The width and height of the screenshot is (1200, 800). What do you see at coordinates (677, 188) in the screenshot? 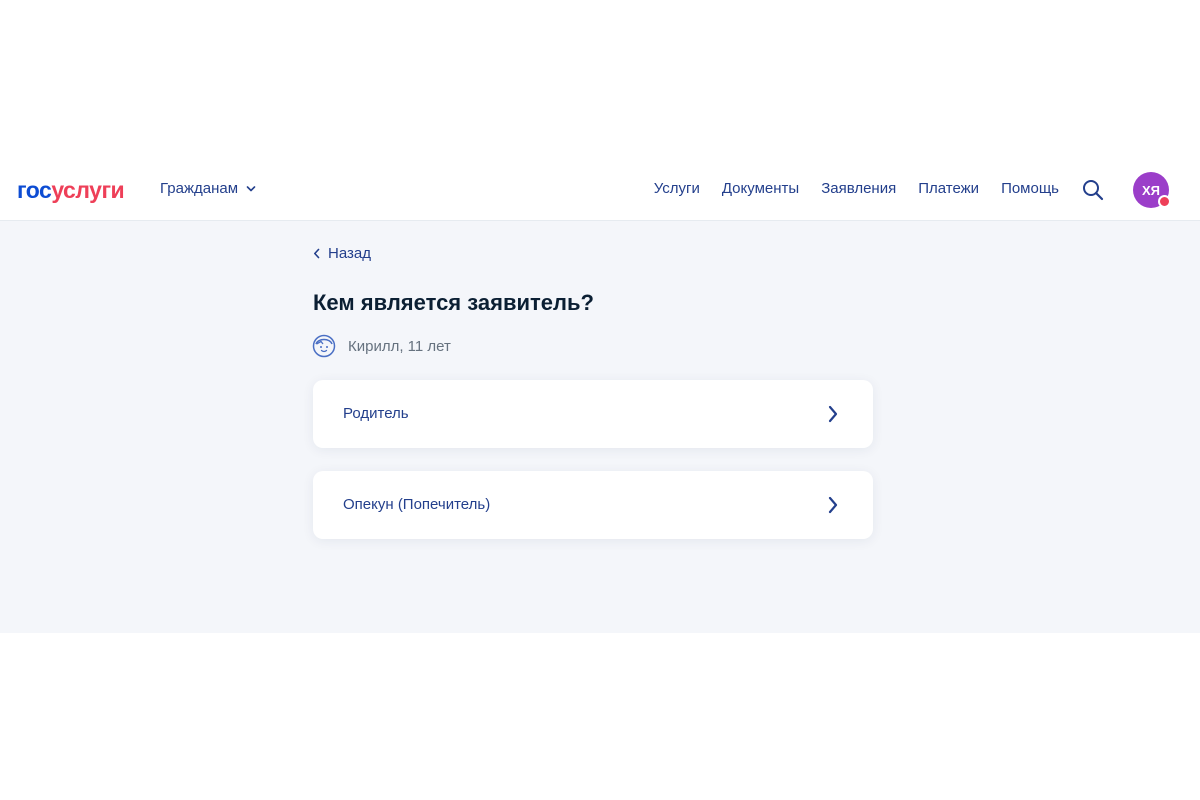
I see `nav-item-services: Услуги` at bounding box center [677, 188].